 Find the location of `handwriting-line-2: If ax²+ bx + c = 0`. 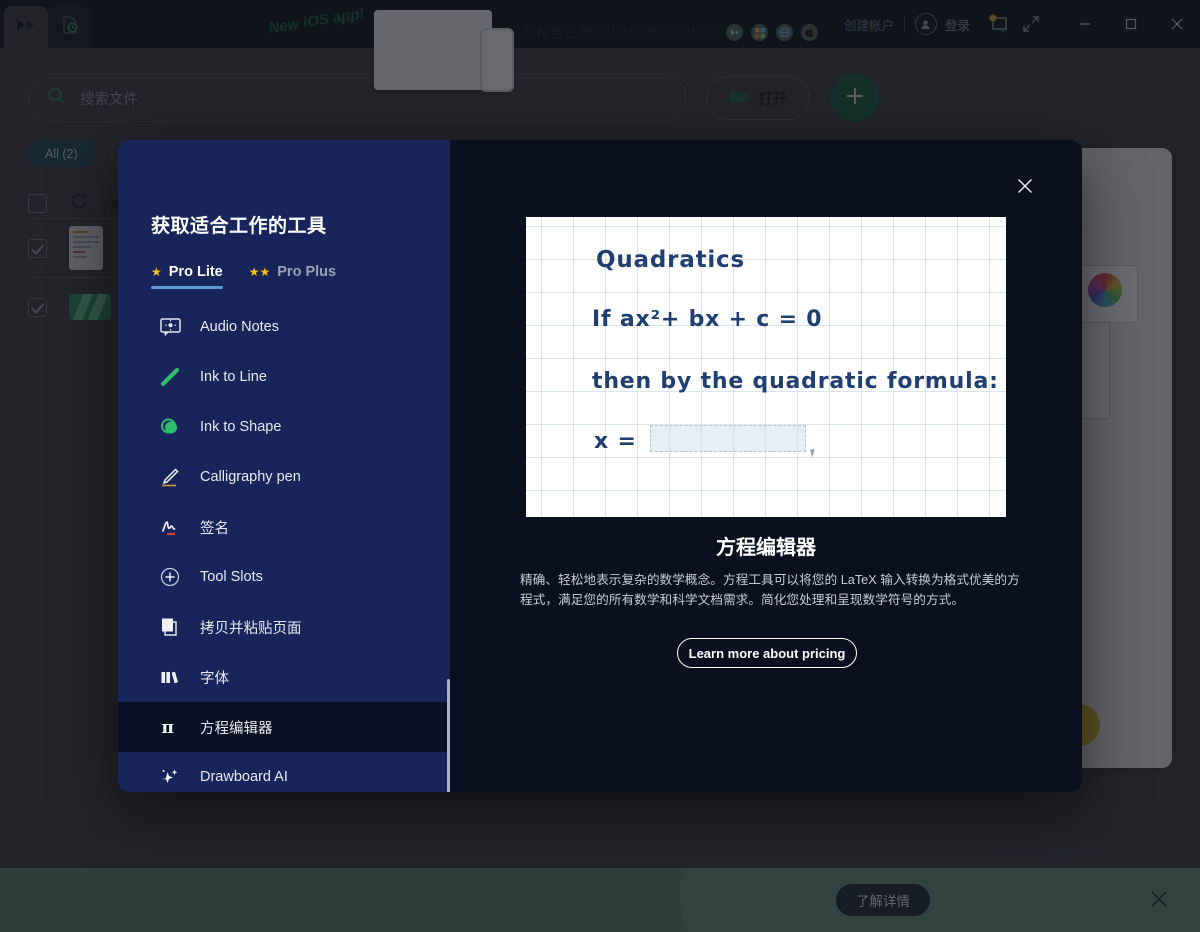

handwriting-line-2: If ax²+ bx + c = 0 is located at coordinates (707, 319).